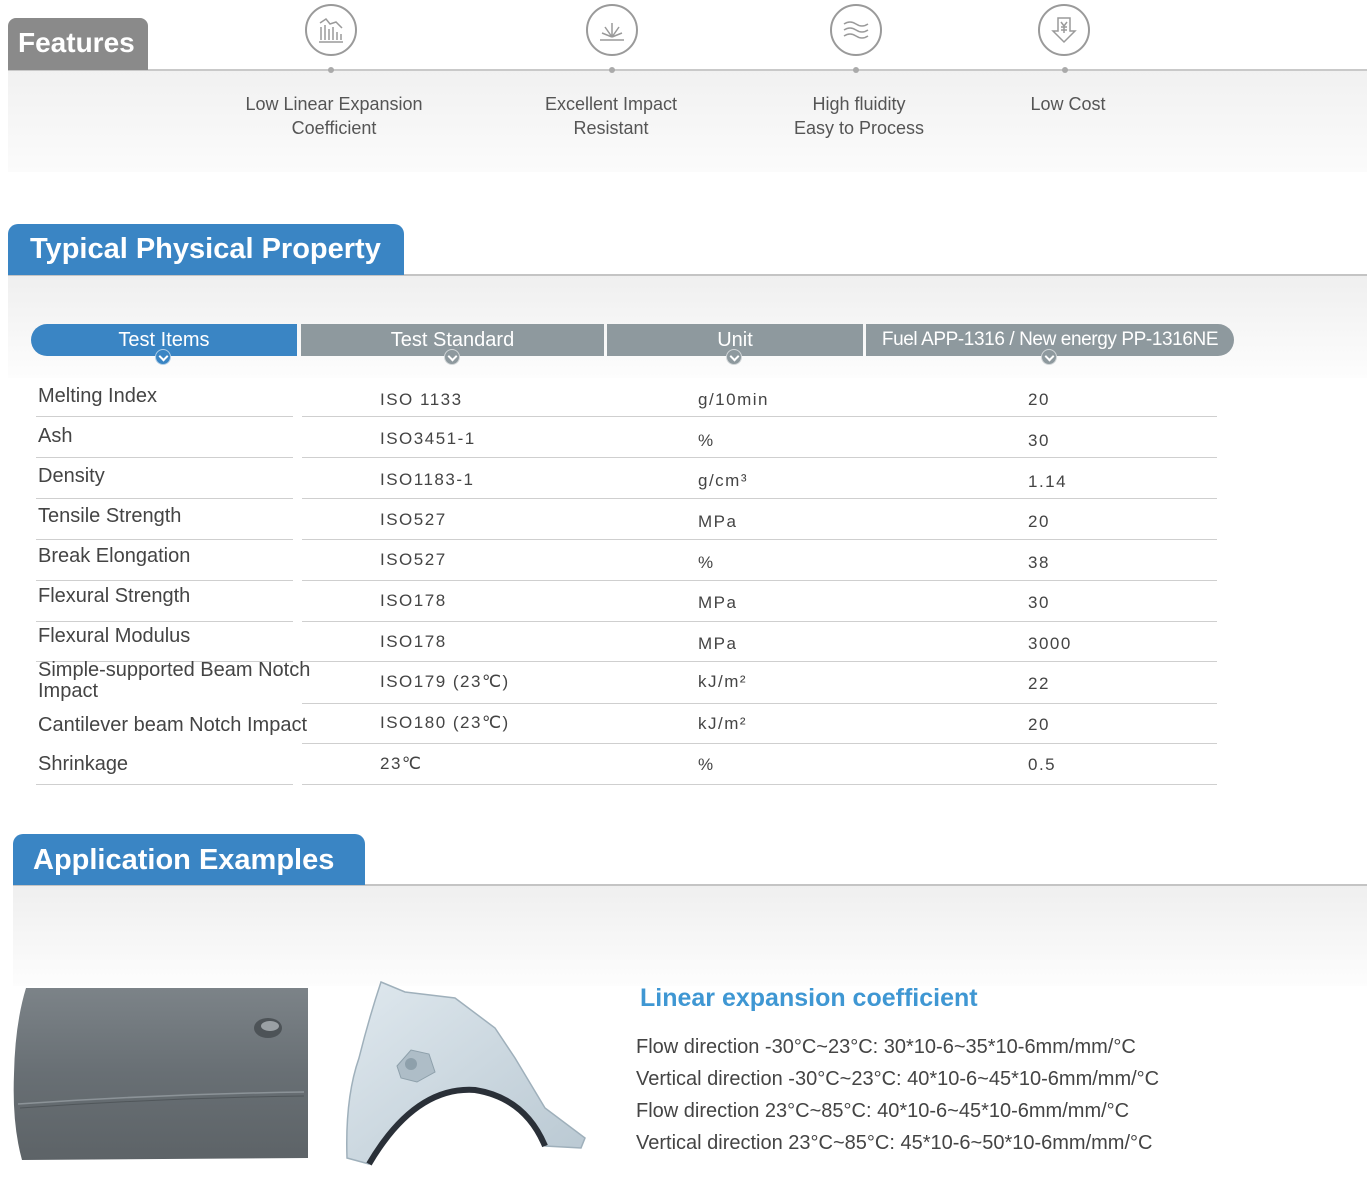 The height and width of the screenshot is (1184, 1367). I want to click on row-item: Flexural Strength, so click(114, 596).